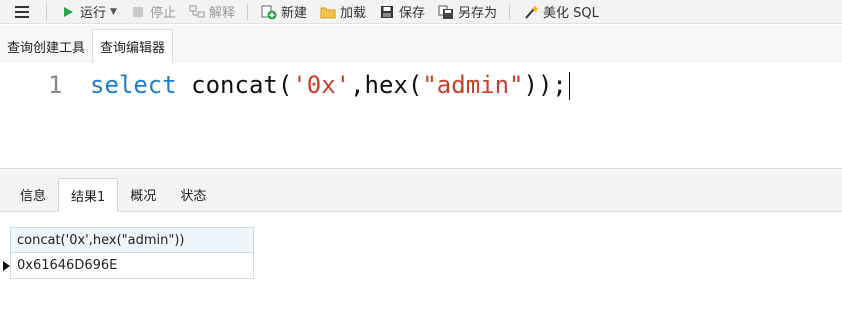 The height and width of the screenshot is (324, 842). I want to click on column-header: concat('0x',hex("admin")), so click(132, 240).